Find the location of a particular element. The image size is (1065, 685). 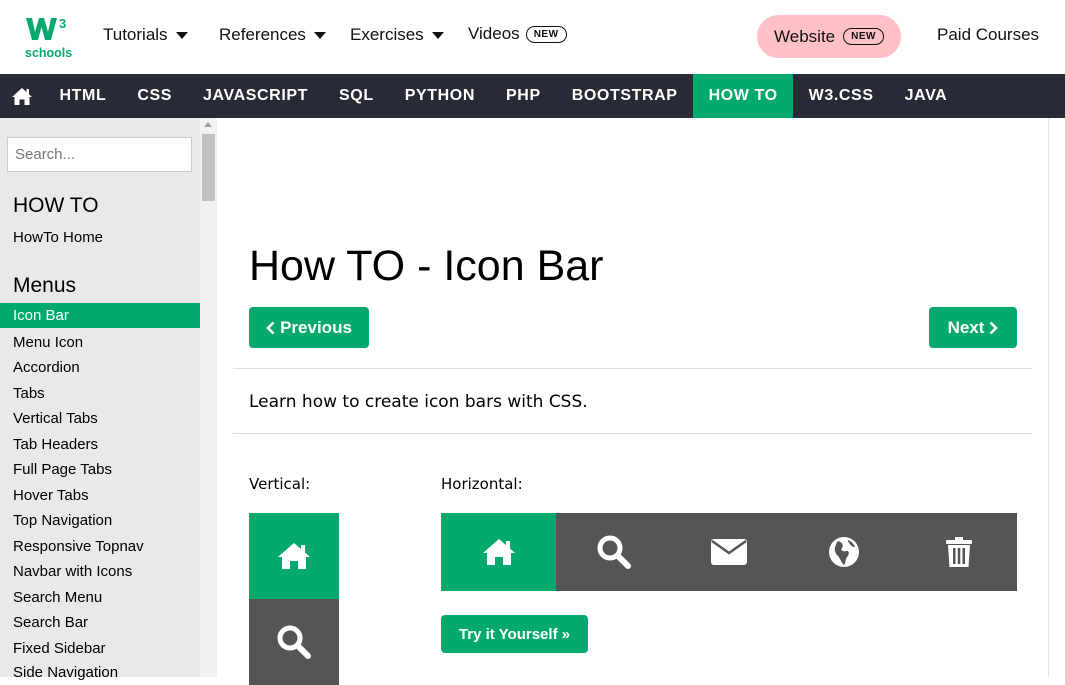

try-it-yourself-button: Try it Yourself » is located at coordinates (514, 634).